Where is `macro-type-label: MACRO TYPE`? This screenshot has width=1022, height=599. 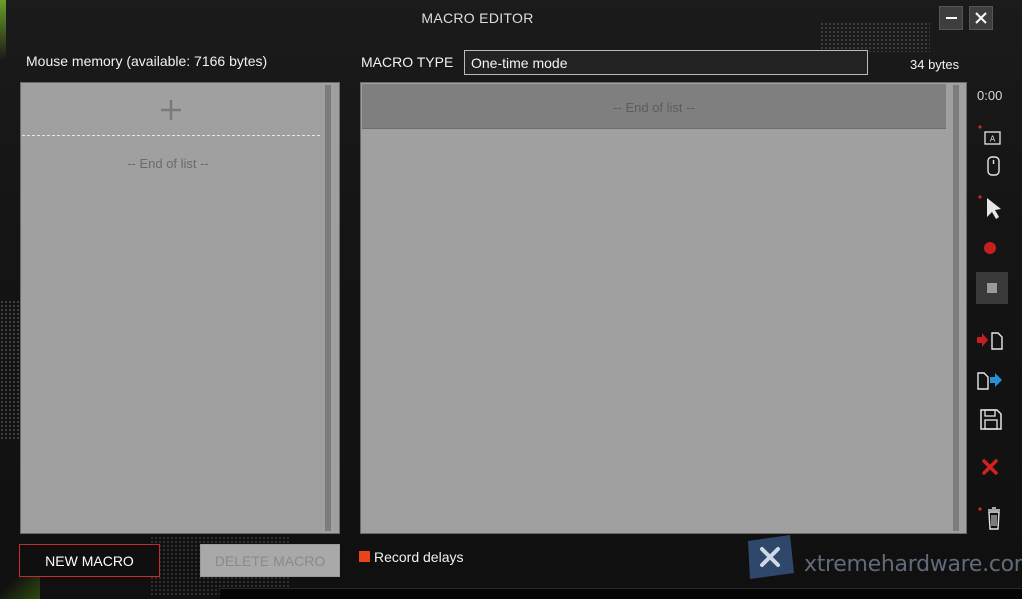 macro-type-label: MACRO TYPE is located at coordinates (407, 62).